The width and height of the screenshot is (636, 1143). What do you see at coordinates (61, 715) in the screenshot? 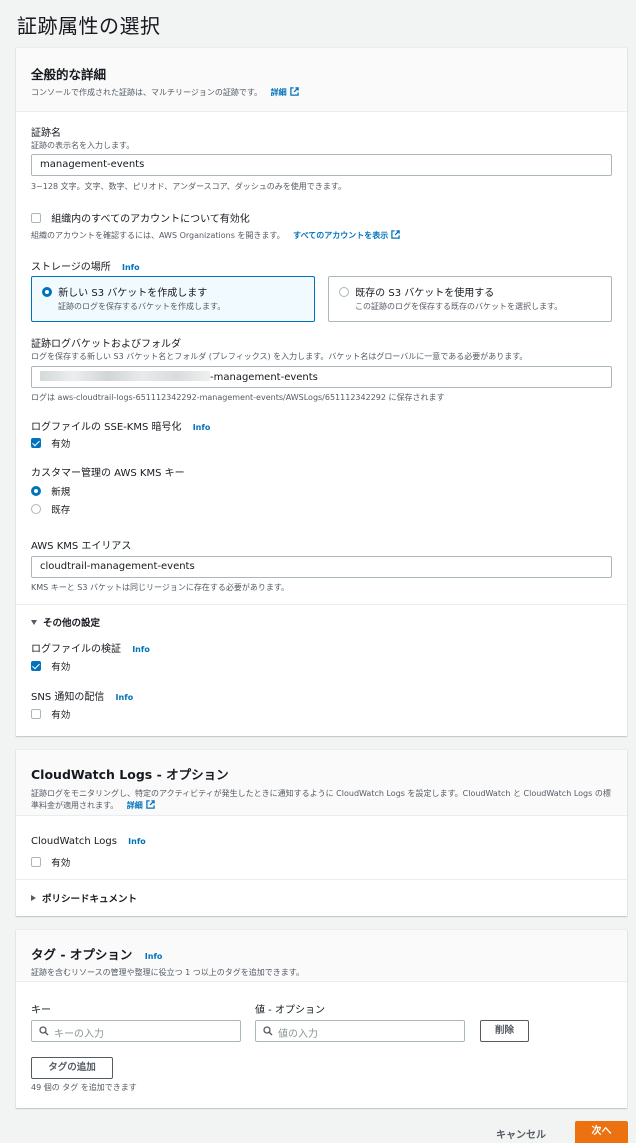
I see `sns-enabled-label: 有効` at bounding box center [61, 715].